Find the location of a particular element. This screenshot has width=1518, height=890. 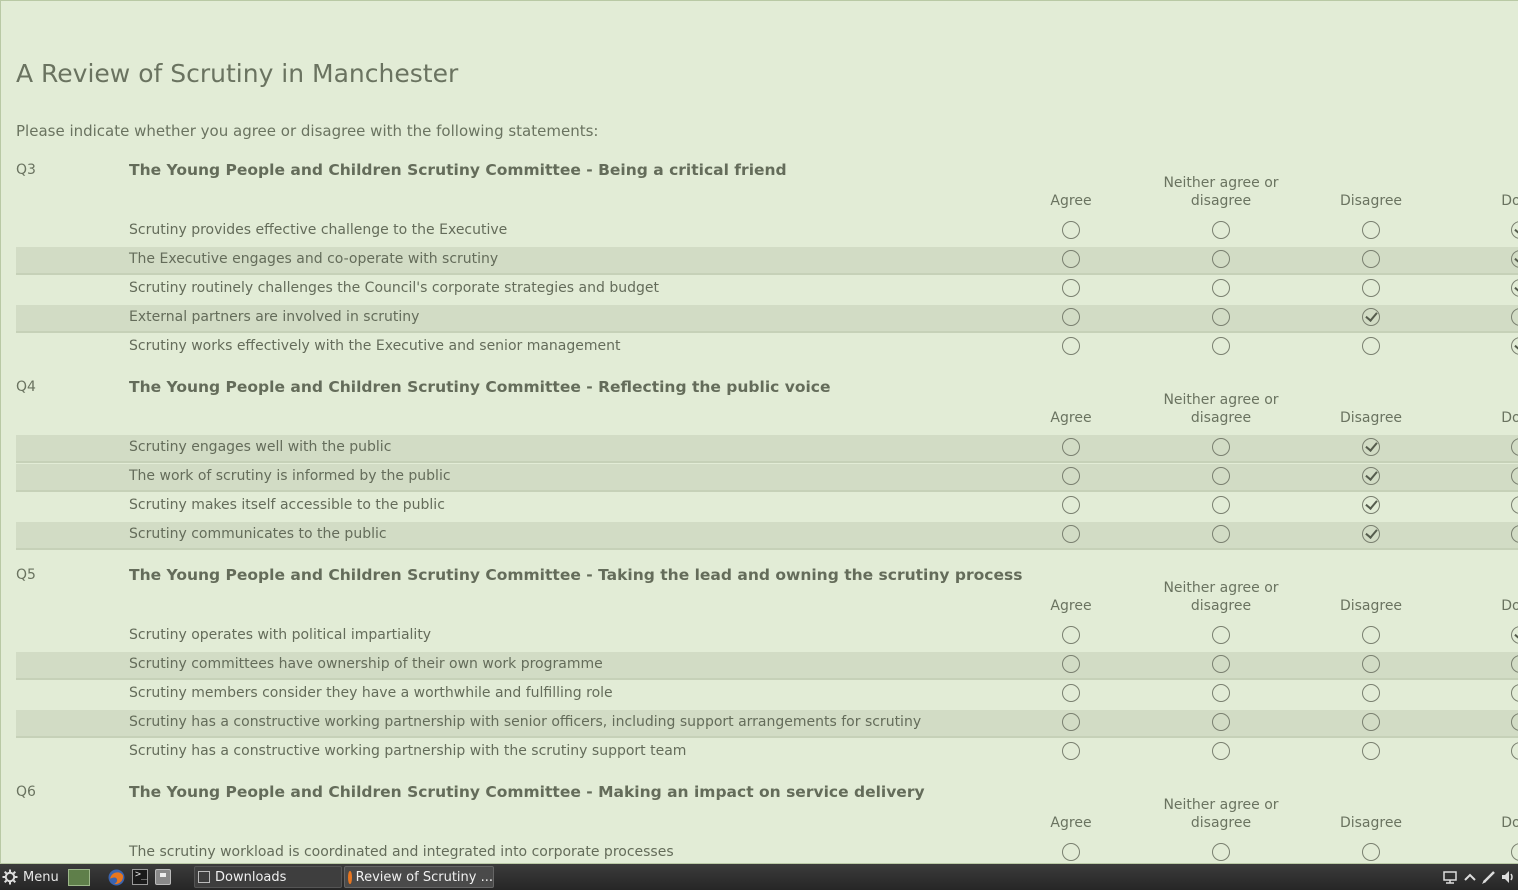

taskbar-window-downloads: Downloads is located at coordinates (268, 877).